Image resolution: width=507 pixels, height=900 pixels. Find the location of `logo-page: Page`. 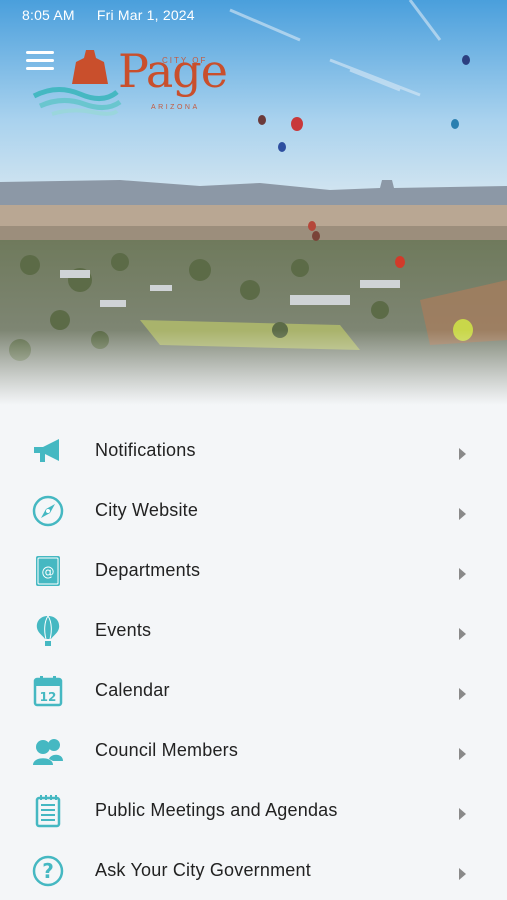

logo-page: Page is located at coordinates (173, 71).